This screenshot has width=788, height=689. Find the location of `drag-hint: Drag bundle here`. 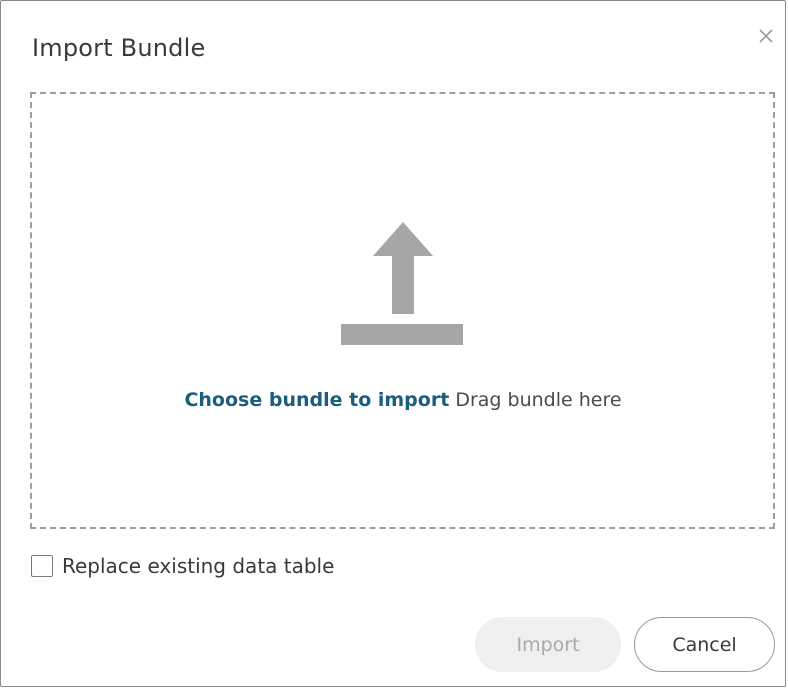

drag-hint: Drag bundle here is located at coordinates (538, 400).